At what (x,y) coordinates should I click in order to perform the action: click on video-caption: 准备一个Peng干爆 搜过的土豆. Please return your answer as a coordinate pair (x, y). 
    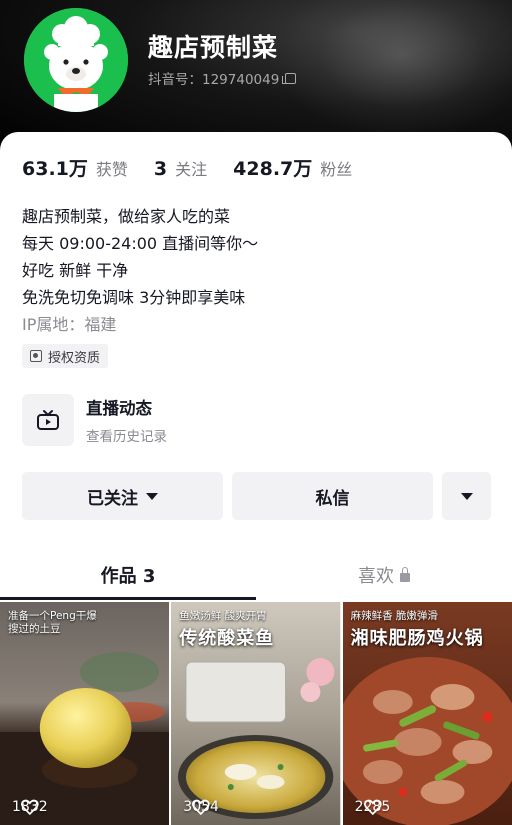
    Looking at the image, I should click on (52, 622).